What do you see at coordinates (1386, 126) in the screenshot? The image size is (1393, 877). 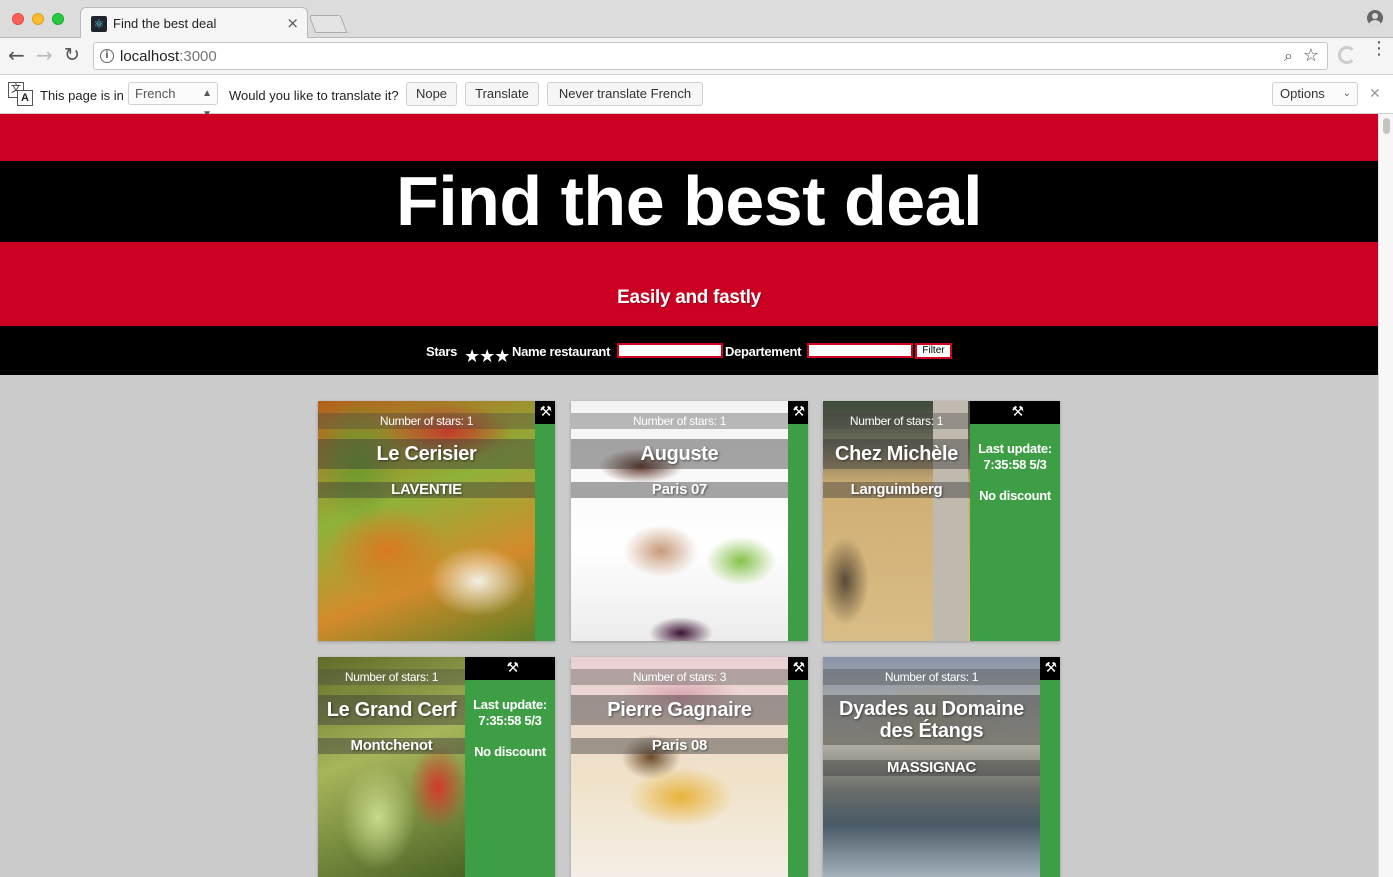 I see `scrollbar-thumb` at bounding box center [1386, 126].